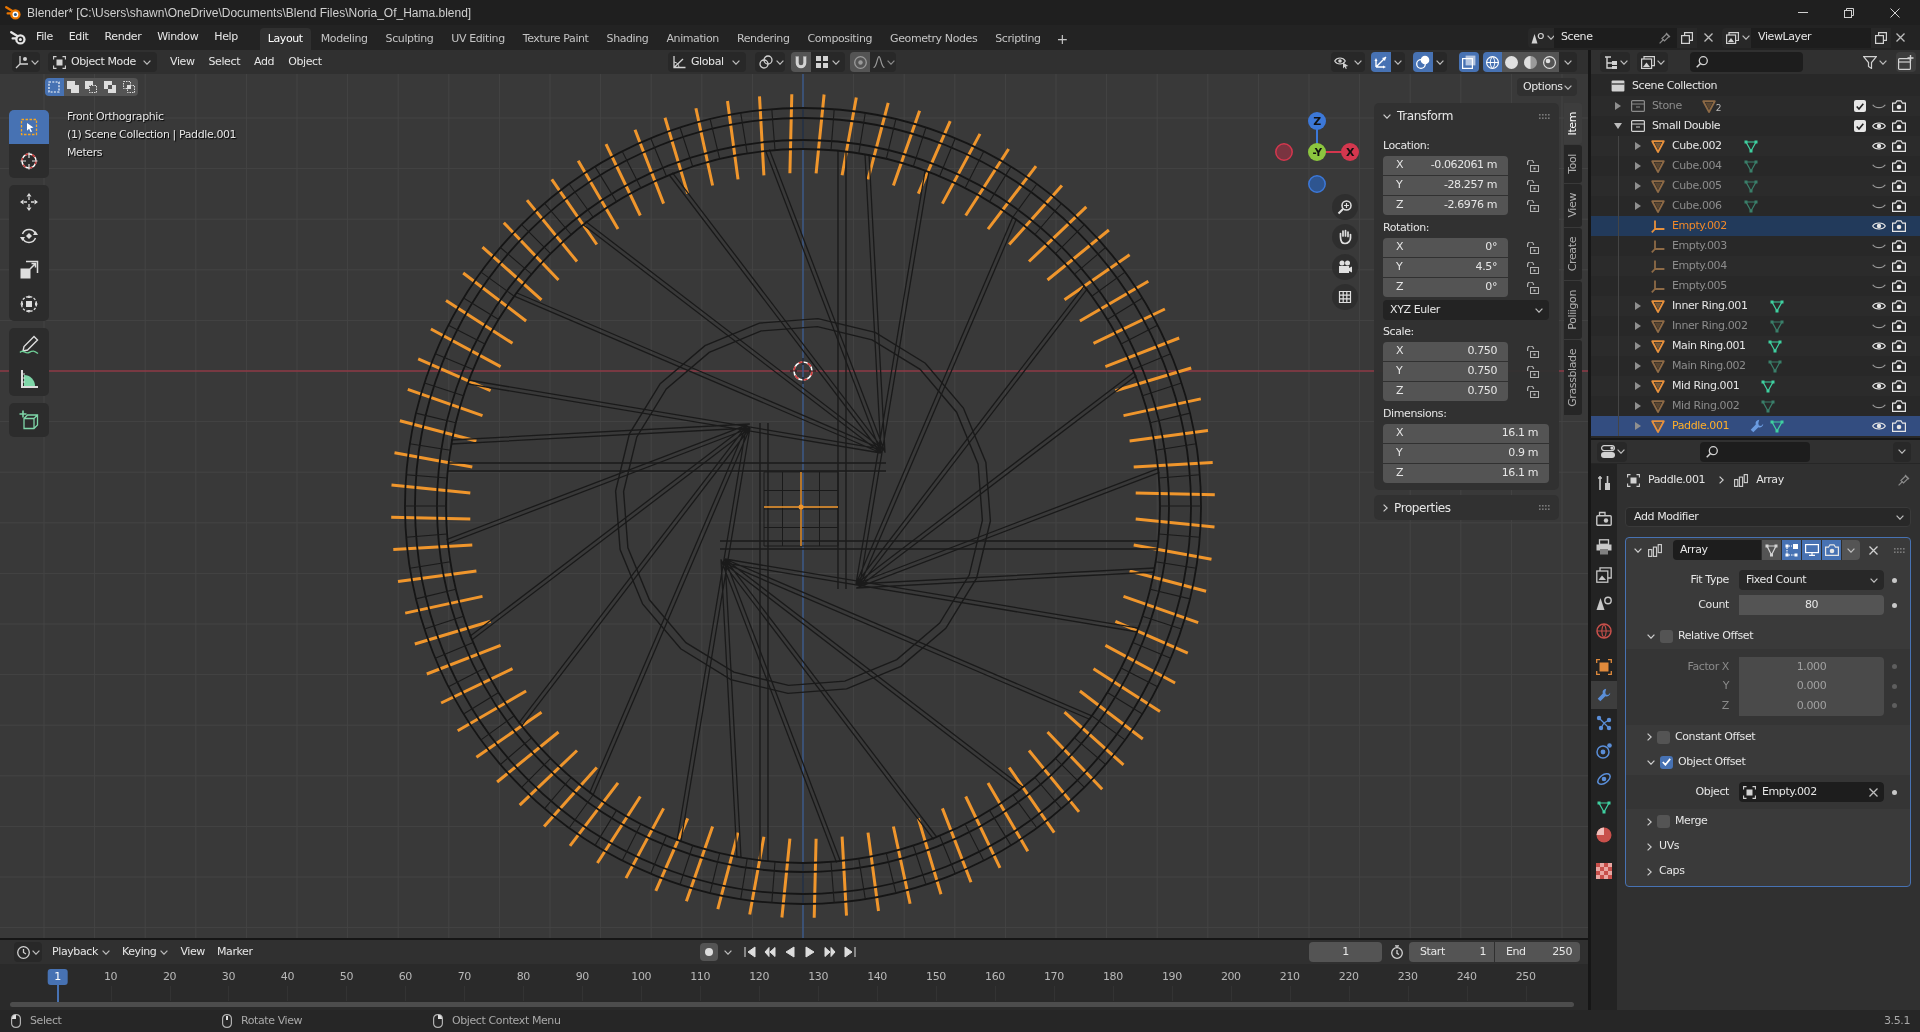  Describe the element at coordinates (1746, 62) in the screenshot. I see `search-field` at that location.